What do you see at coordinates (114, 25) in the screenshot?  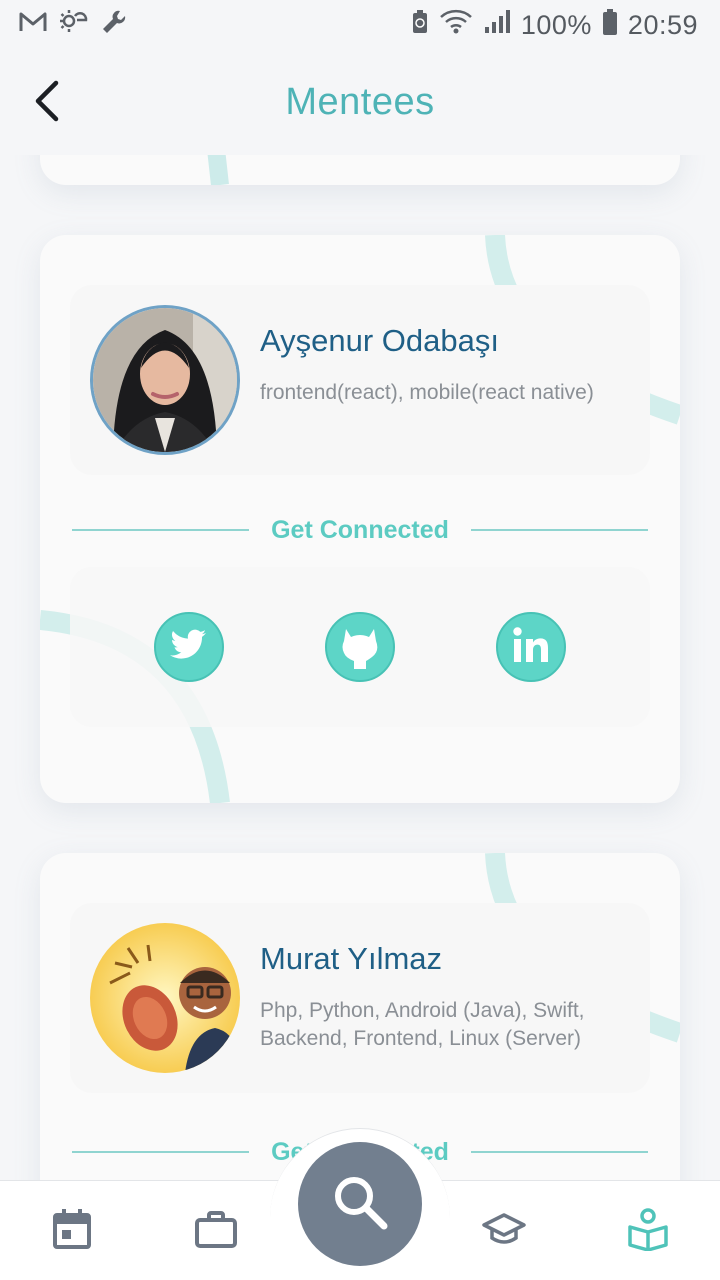 I see `wrench-icon` at bounding box center [114, 25].